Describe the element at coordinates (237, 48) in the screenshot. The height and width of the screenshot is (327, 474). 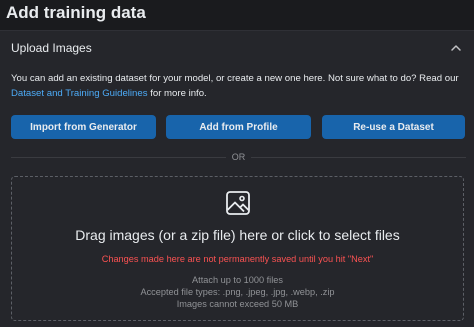
I see `upload-section-header: Upload Images` at that location.